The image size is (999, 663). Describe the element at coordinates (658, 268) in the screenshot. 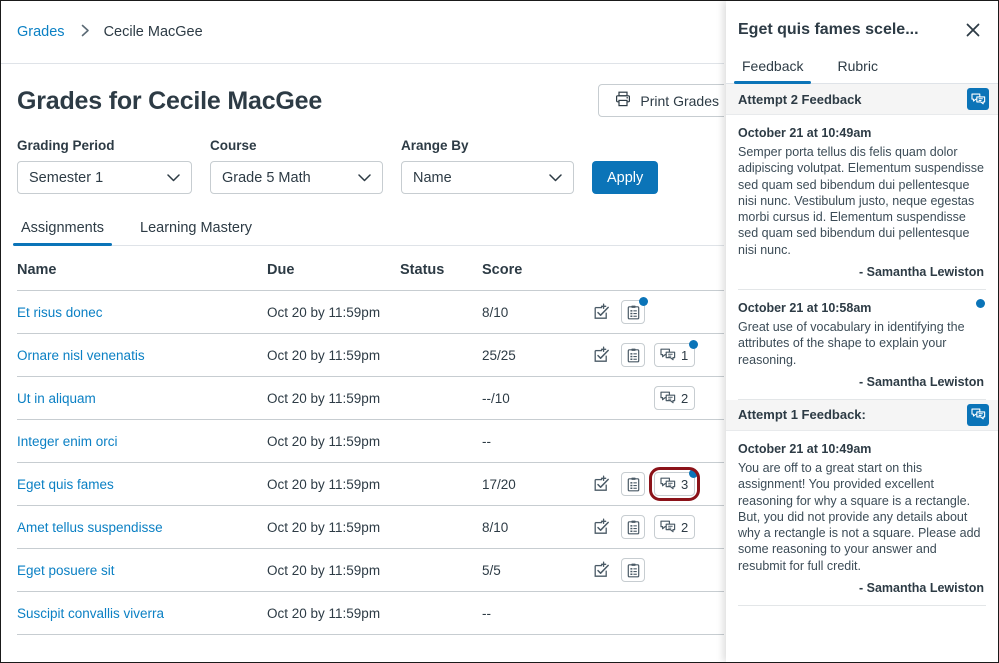

I see `column-header-actions` at that location.